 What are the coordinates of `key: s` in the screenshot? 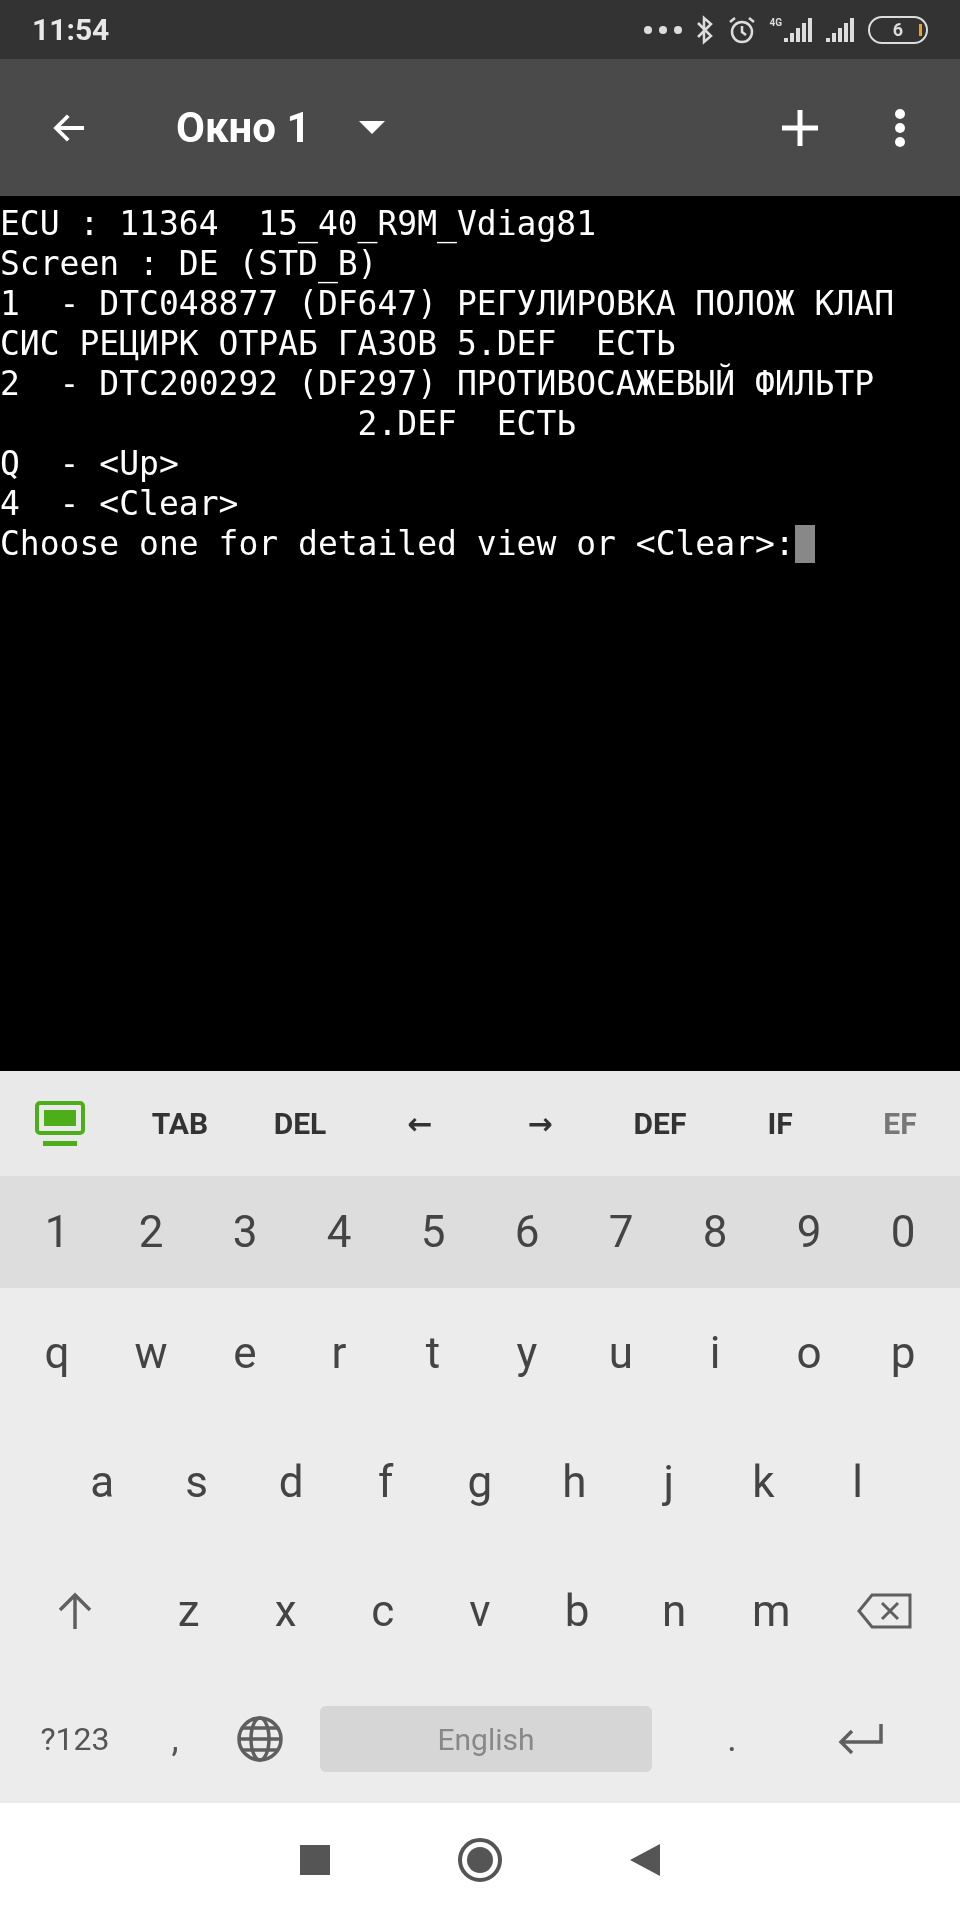 It's located at (196, 1481).